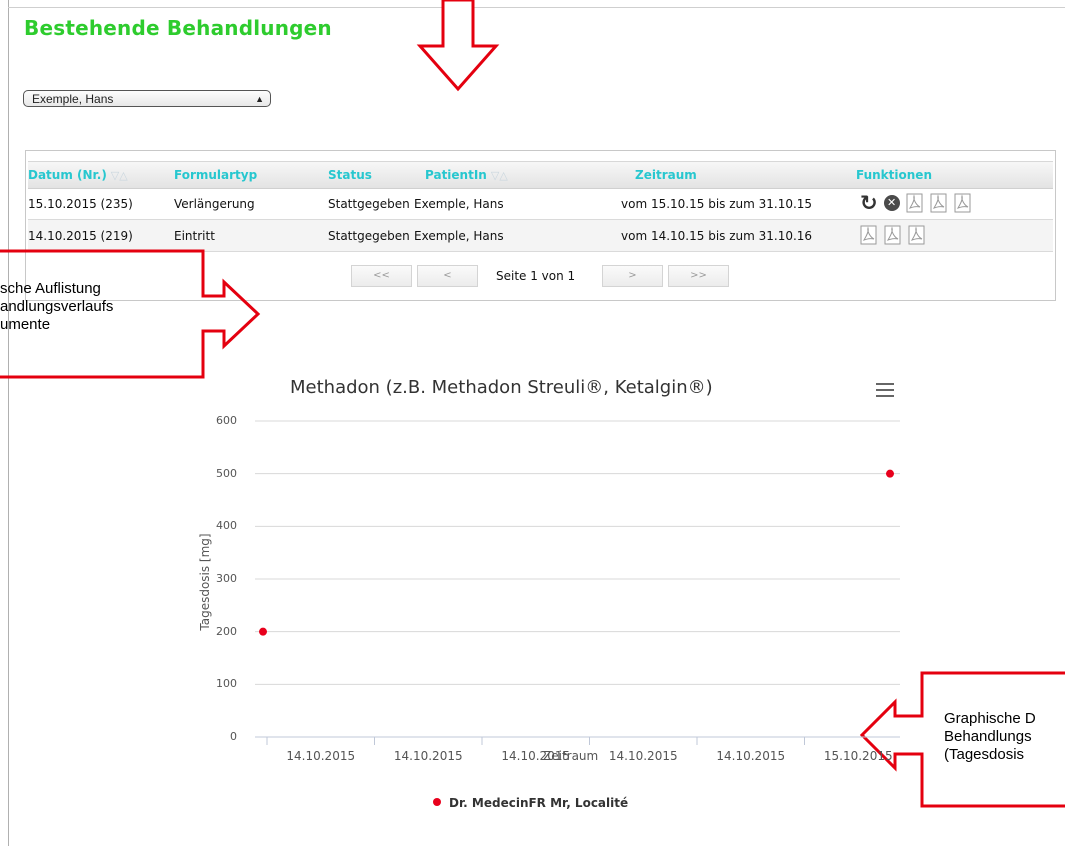 This screenshot has height=846, width=1065. I want to click on legend-label: Dr. MedecinFR Mr, Localité, so click(539, 803).